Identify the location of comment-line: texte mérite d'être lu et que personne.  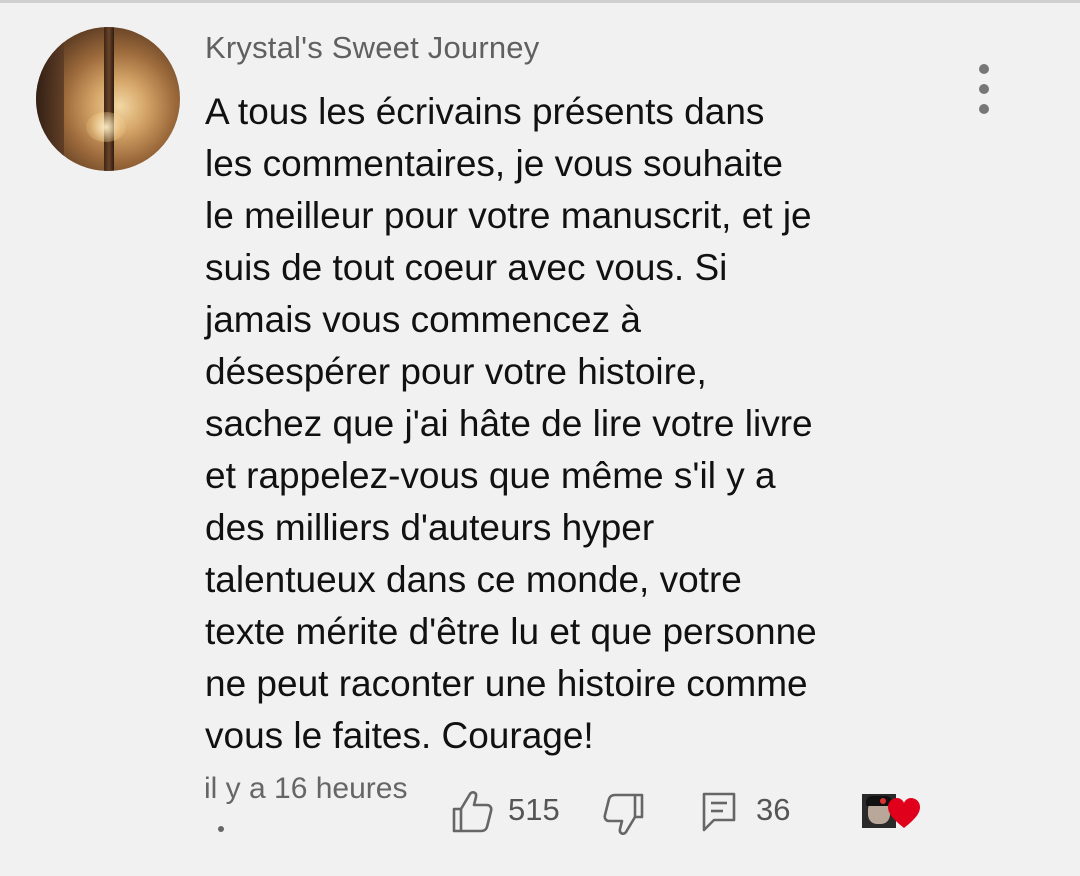
(511, 631).